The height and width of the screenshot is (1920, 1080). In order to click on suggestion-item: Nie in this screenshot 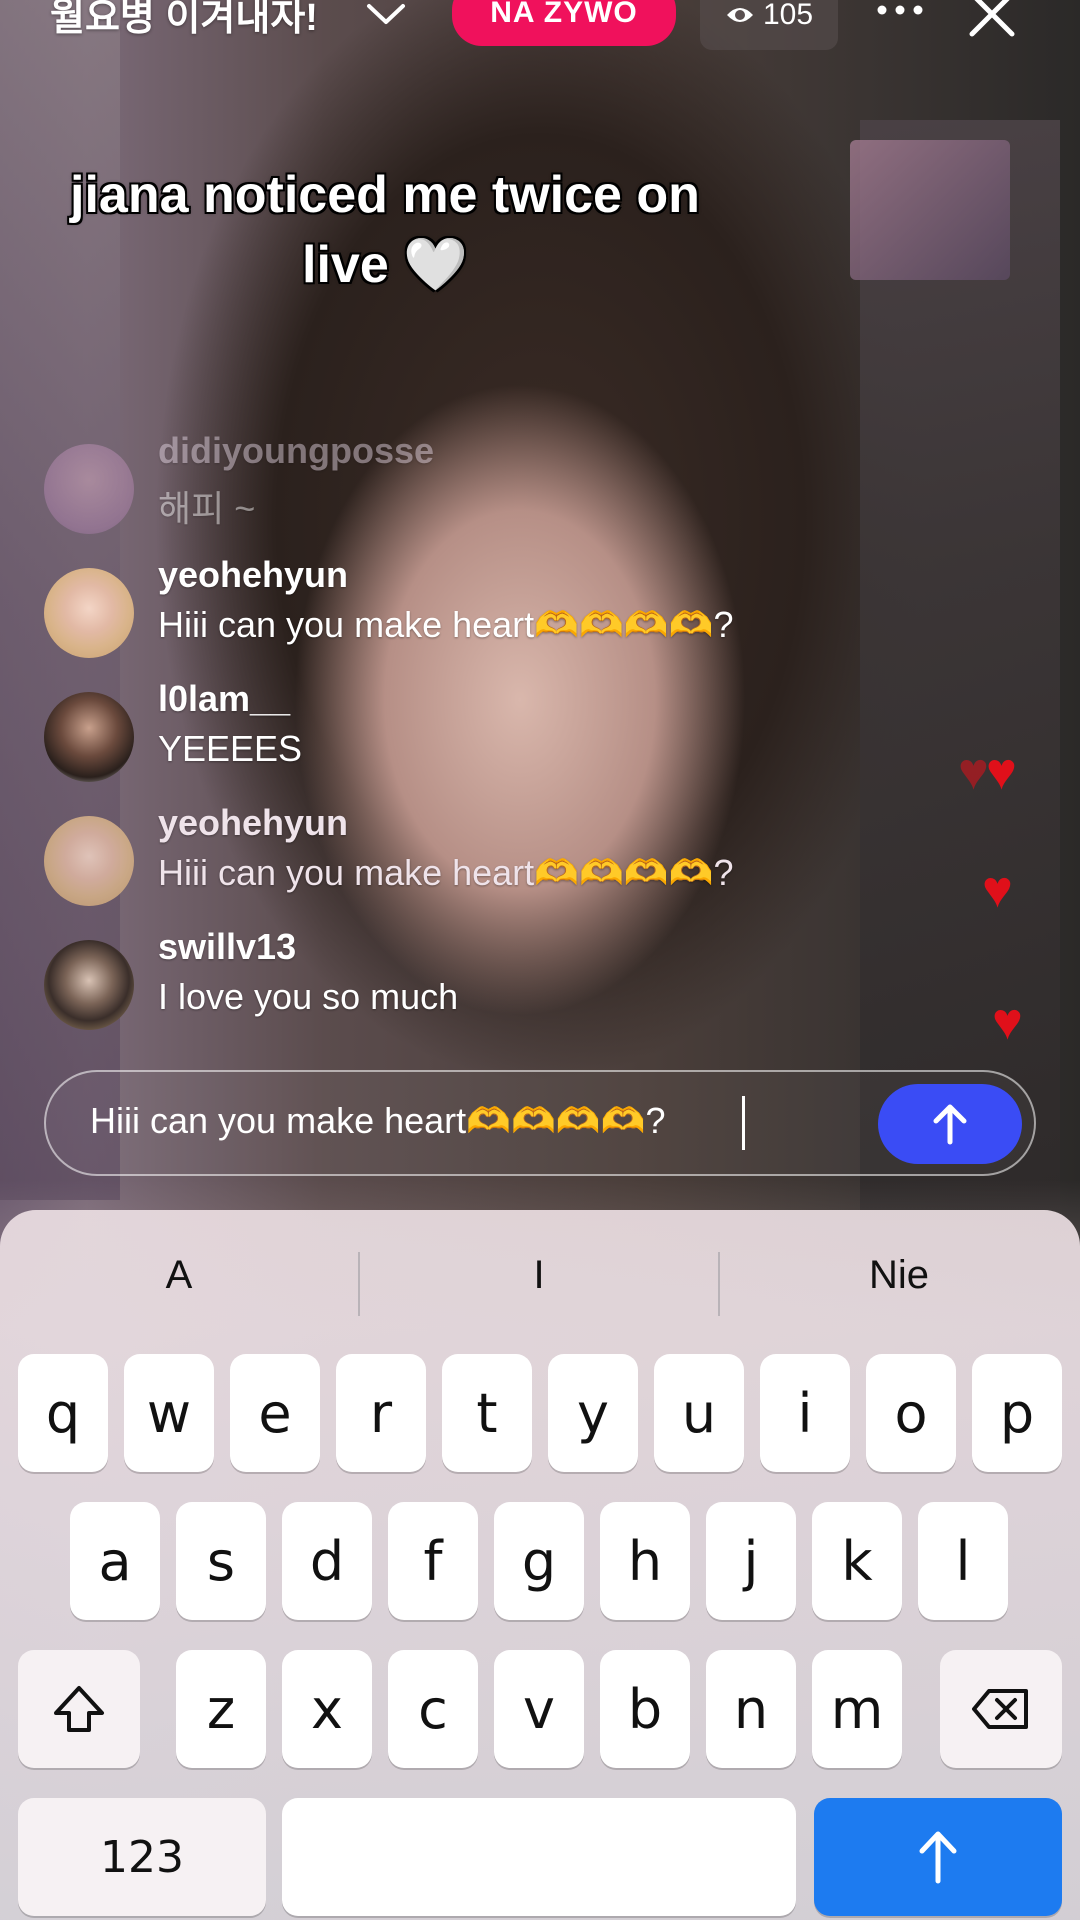, I will do `click(899, 1275)`.